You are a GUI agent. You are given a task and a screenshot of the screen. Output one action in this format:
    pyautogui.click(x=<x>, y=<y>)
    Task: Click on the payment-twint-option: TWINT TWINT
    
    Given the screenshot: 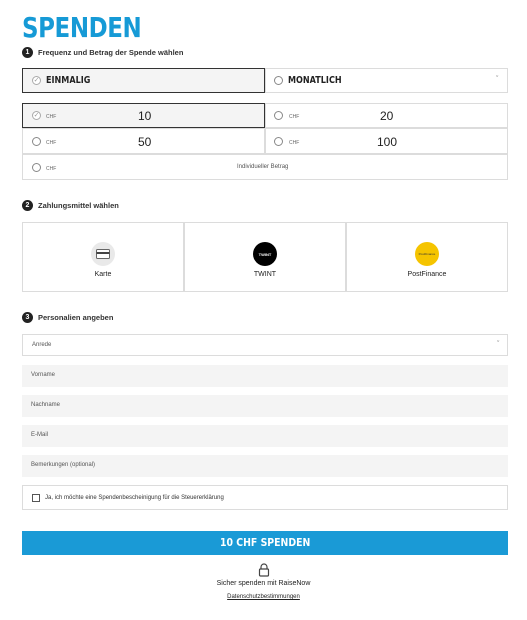 What is the action you would take?
    pyautogui.click(x=265, y=257)
    